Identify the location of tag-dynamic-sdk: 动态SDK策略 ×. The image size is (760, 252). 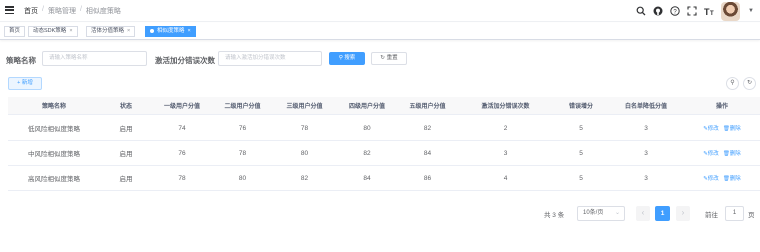
(53, 31).